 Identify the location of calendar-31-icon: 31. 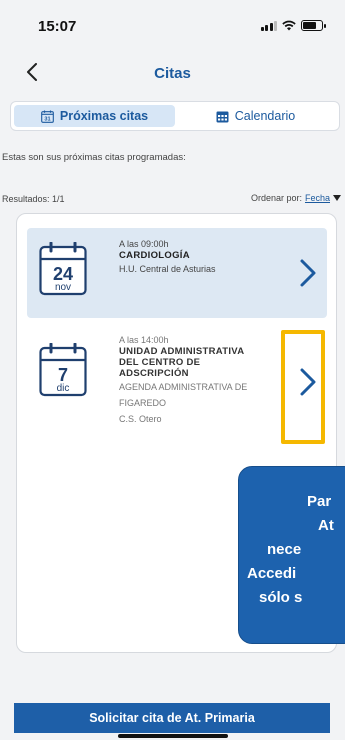
(47, 116).